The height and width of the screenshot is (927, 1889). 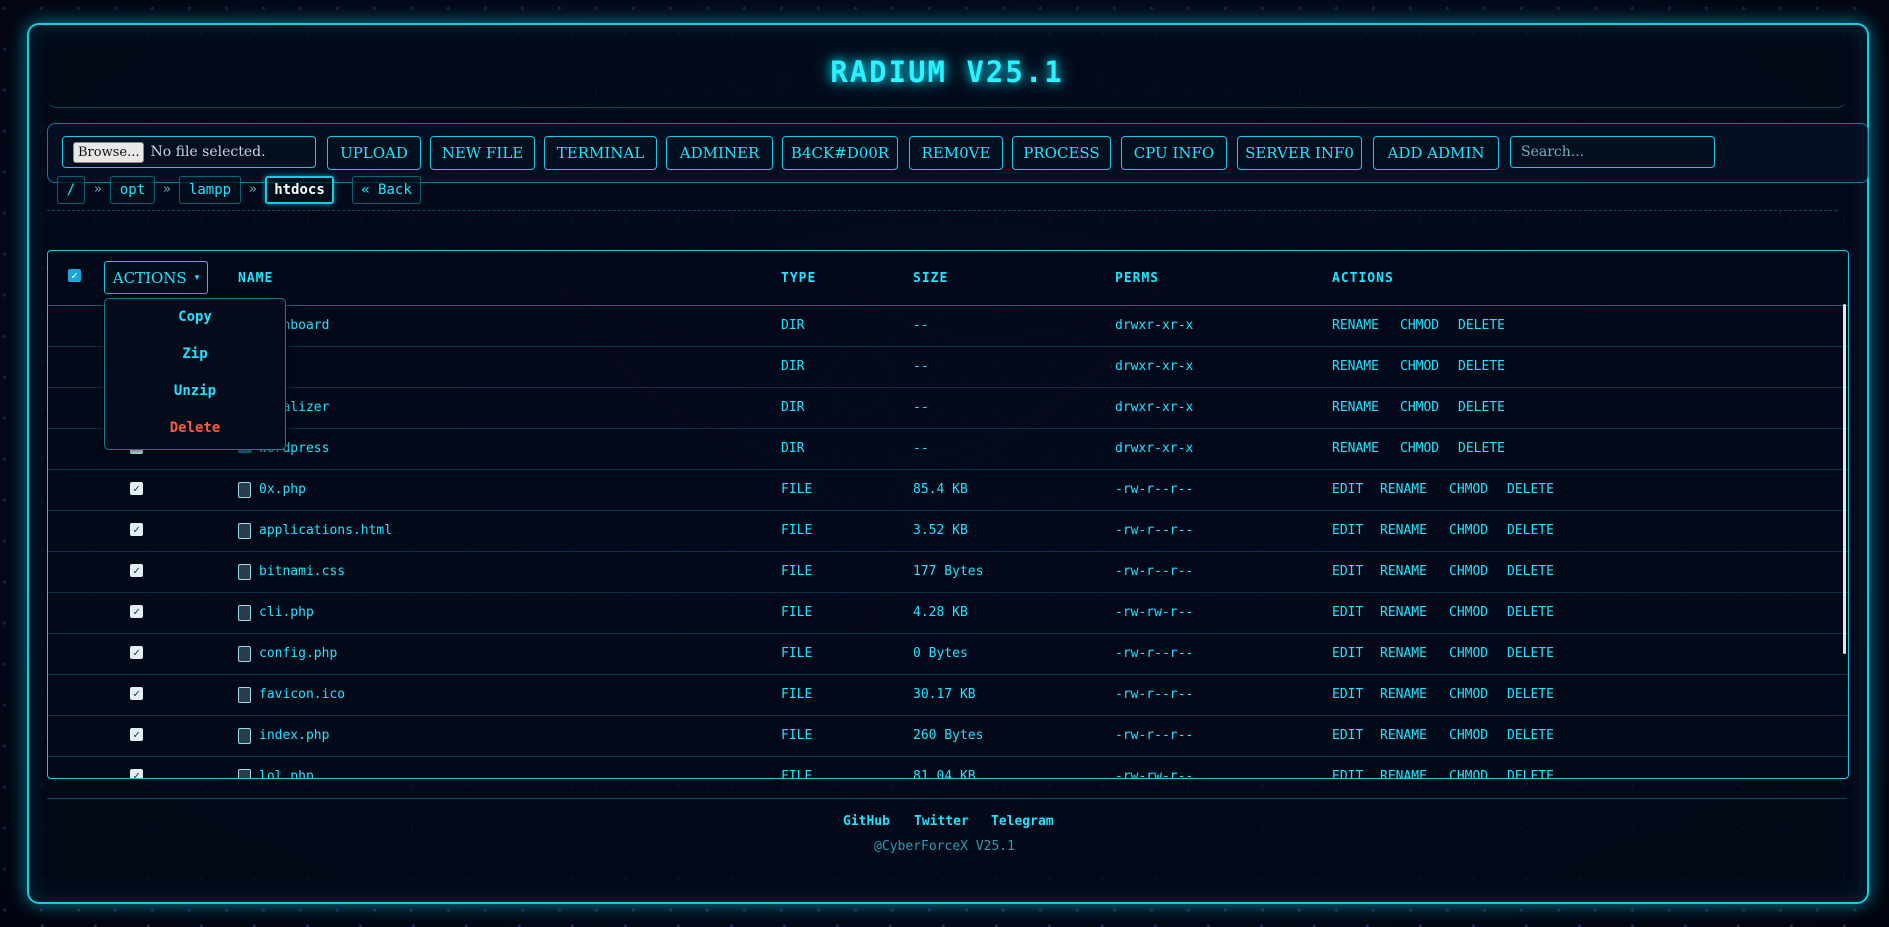 I want to click on row-name: 0x.php, so click(x=282, y=489).